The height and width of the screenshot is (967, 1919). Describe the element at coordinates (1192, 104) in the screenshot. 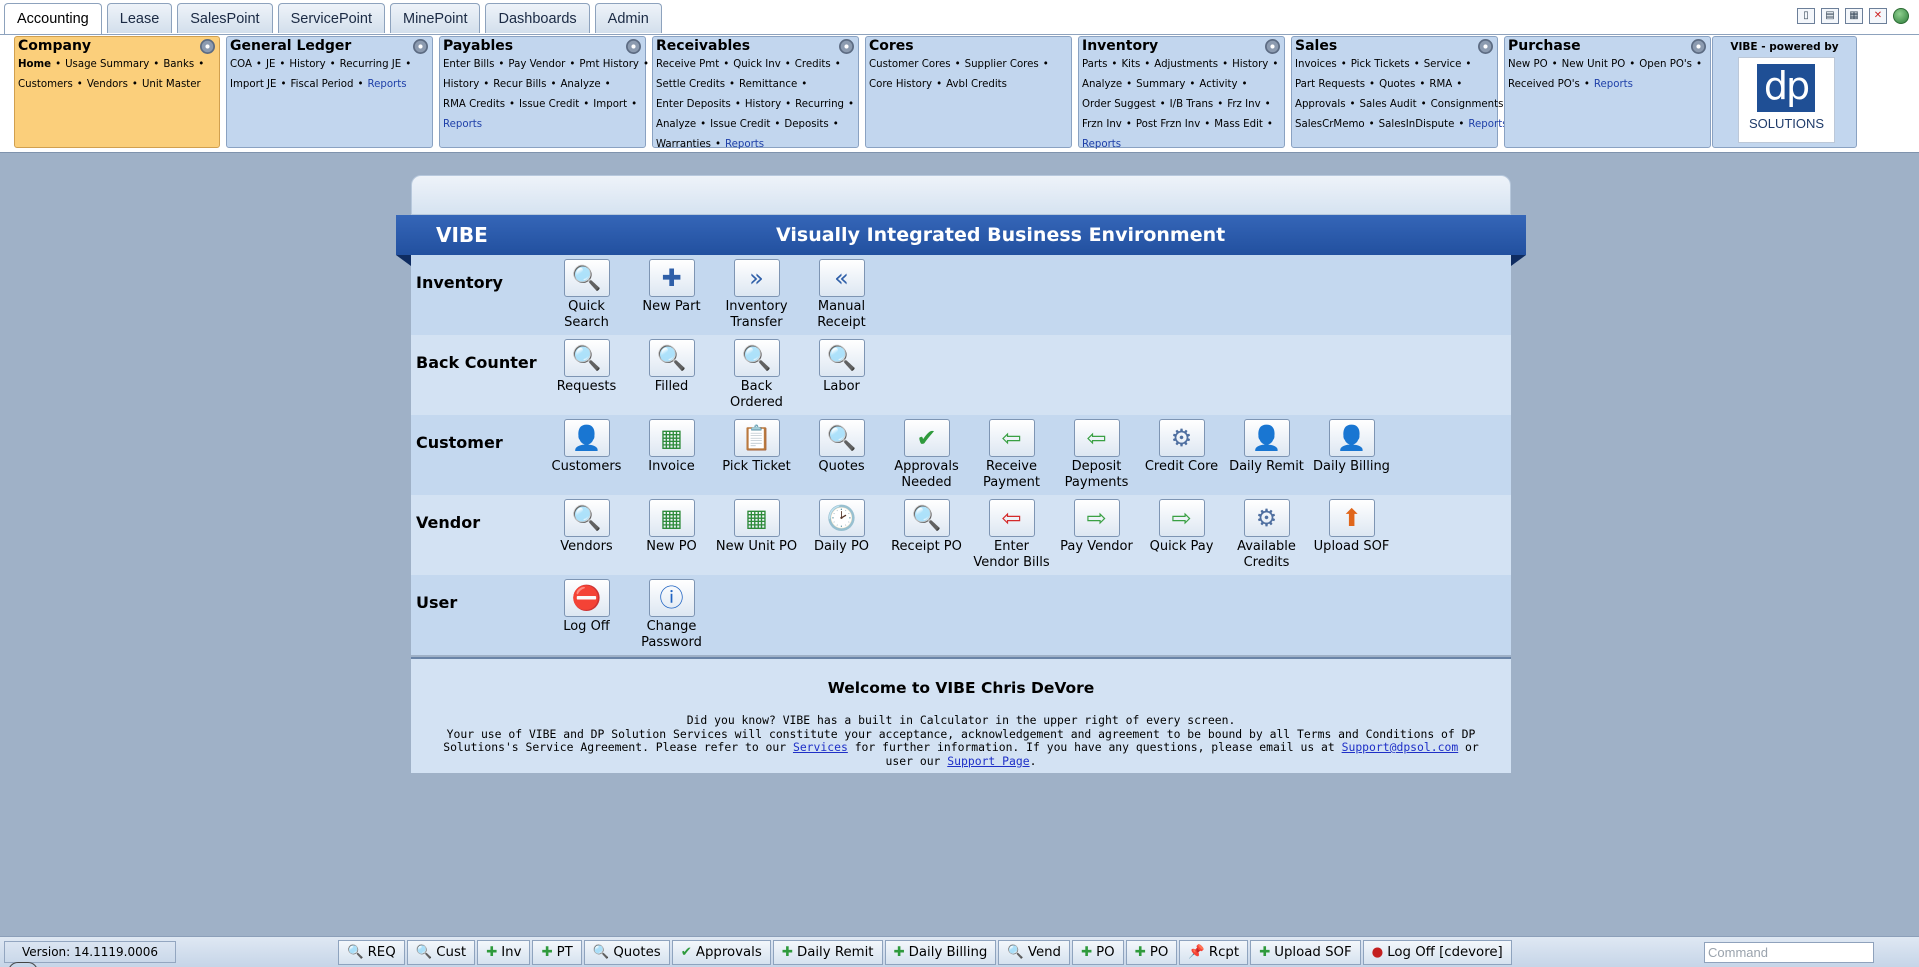

I see `link-ib-trans: I/B Trans` at that location.